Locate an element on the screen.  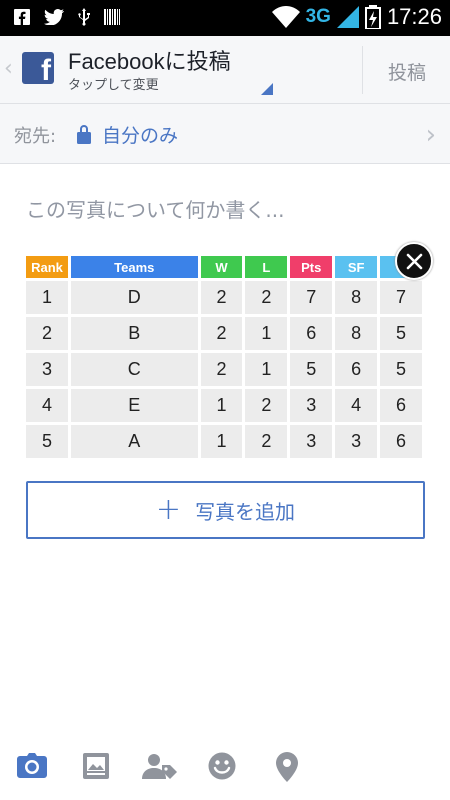
twitter-icon is located at coordinates (54, 17).